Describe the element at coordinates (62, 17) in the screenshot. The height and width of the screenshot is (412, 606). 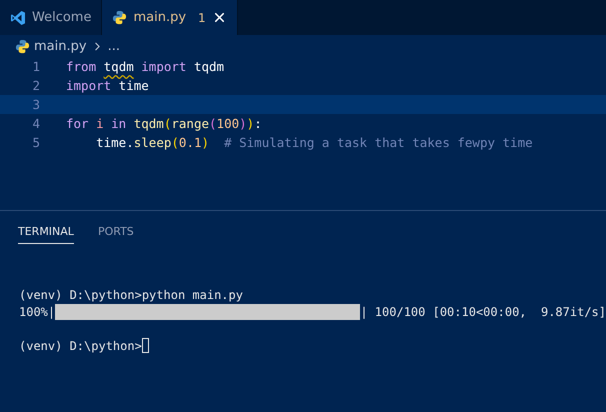
I see `tab-label: Welcome` at that location.